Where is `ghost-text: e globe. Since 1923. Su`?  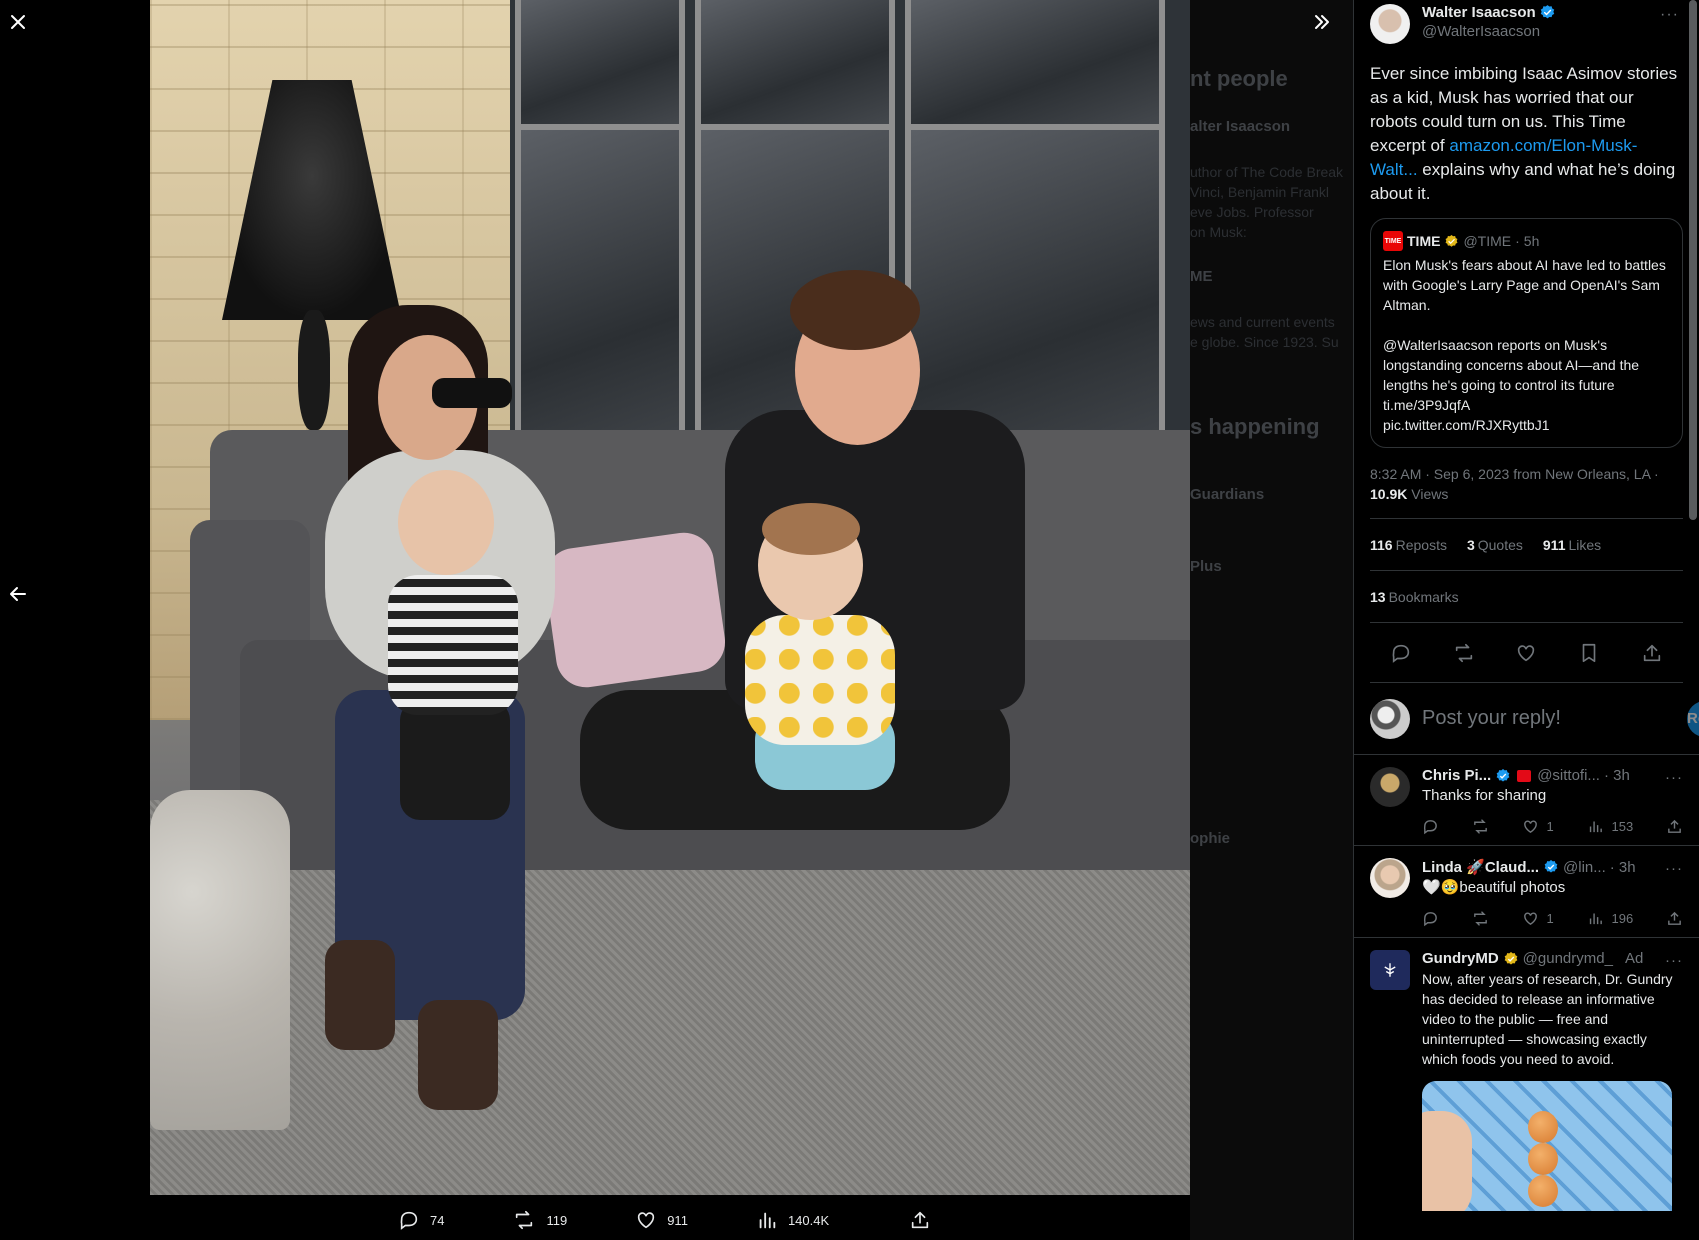
ghost-text: e globe. Since 1923. Su is located at coordinates (1264, 342).